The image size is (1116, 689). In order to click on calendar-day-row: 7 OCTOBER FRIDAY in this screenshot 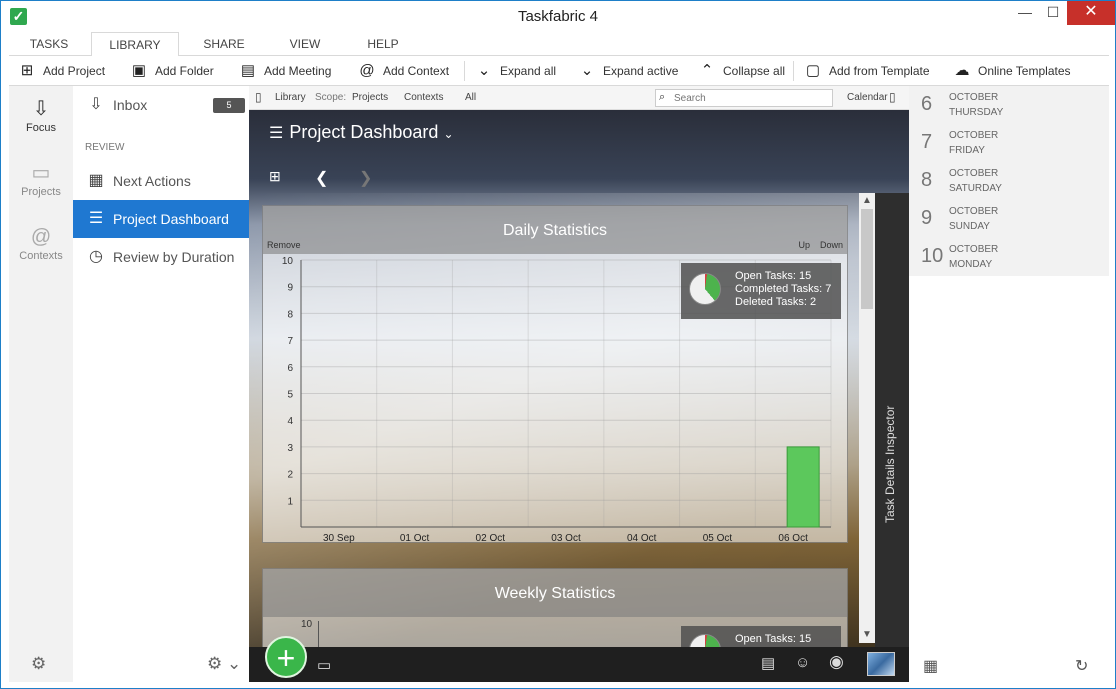, I will do `click(1009, 143)`.